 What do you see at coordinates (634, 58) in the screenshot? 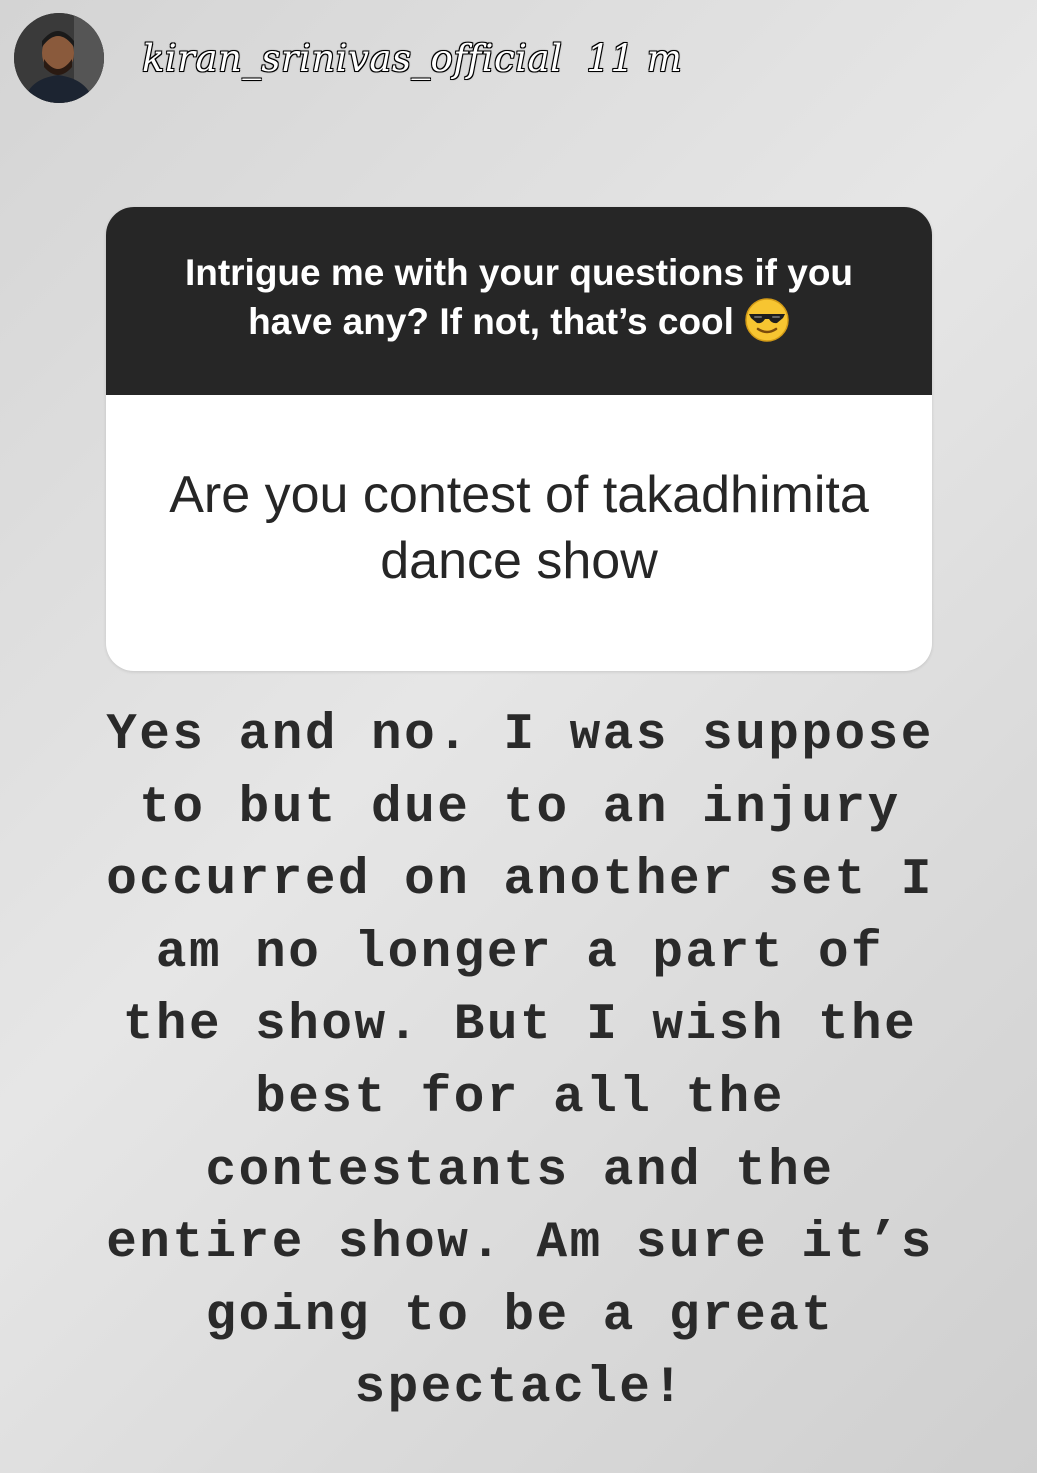
I see `post-time: 11 m` at bounding box center [634, 58].